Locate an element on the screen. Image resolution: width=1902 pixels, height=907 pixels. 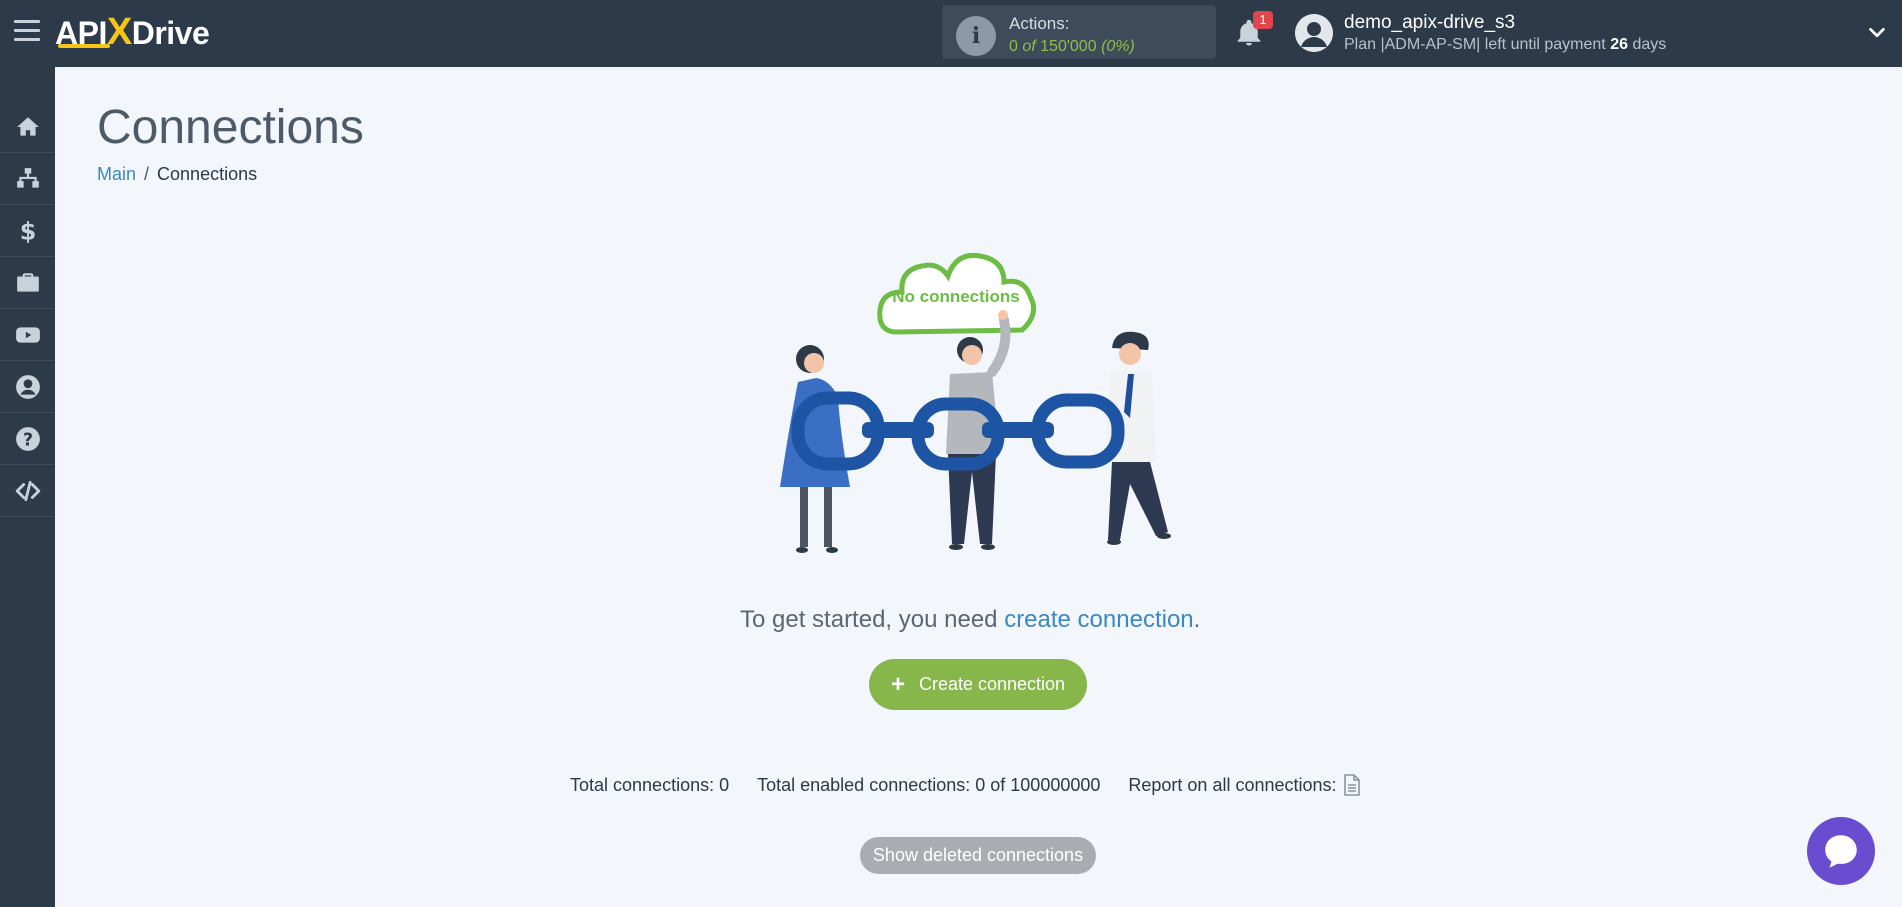
sidebar-item-account is located at coordinates (27, 387).